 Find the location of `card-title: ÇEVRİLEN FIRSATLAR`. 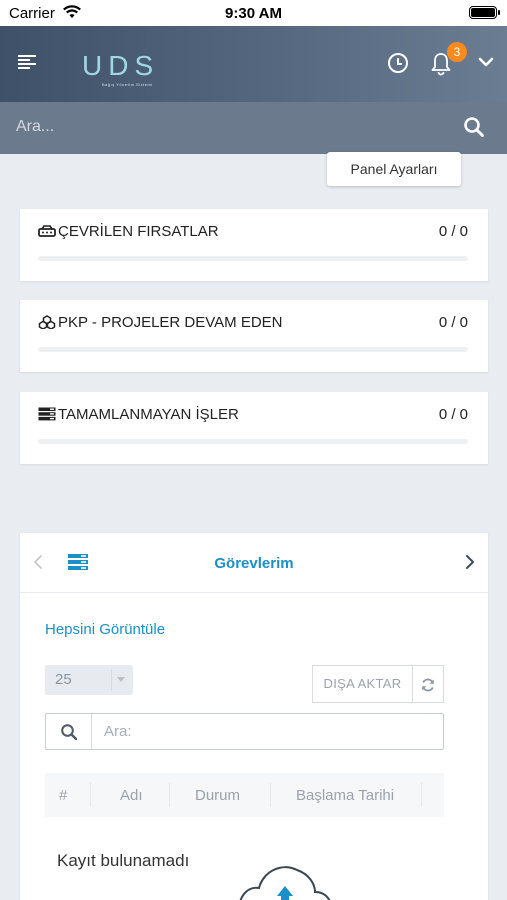

card-title: ÇEVRİLEN FIRSATLAR is located at coordinates (138, 231).